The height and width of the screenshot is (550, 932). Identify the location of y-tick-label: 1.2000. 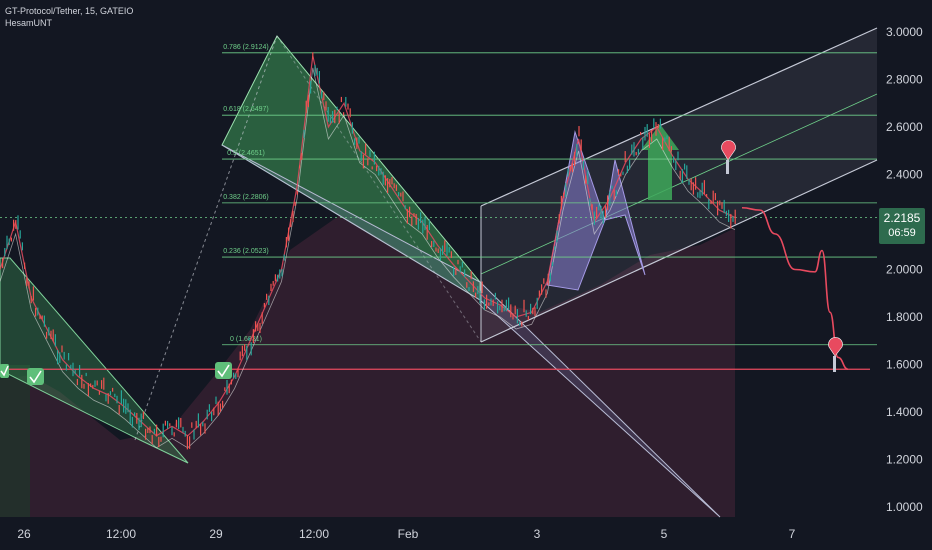
(904, 460).